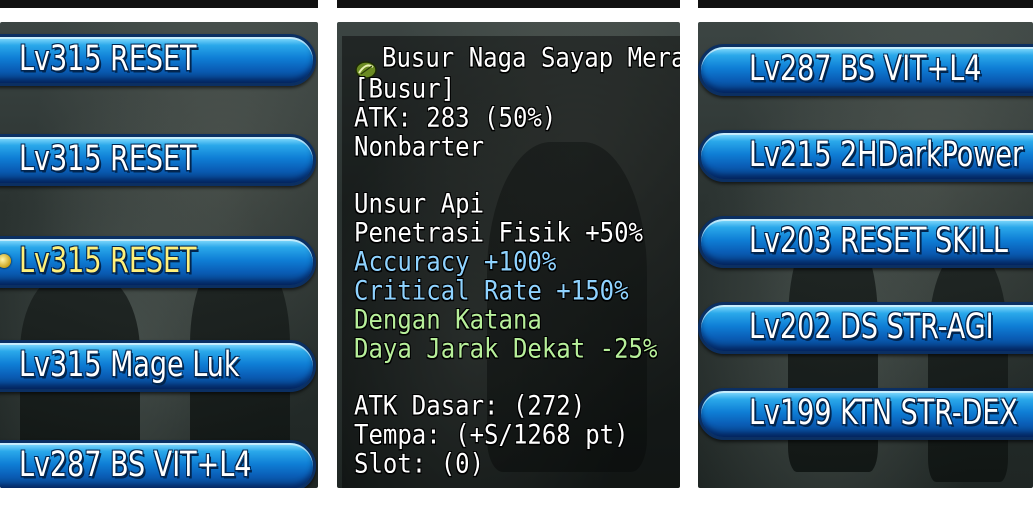 Image resolution: width=1033 pixels, height=517 pixels. Describe the element at coordinates (448, 320) in the screenshot. I see `item-cond-katana: Dengan Katana` at that location.